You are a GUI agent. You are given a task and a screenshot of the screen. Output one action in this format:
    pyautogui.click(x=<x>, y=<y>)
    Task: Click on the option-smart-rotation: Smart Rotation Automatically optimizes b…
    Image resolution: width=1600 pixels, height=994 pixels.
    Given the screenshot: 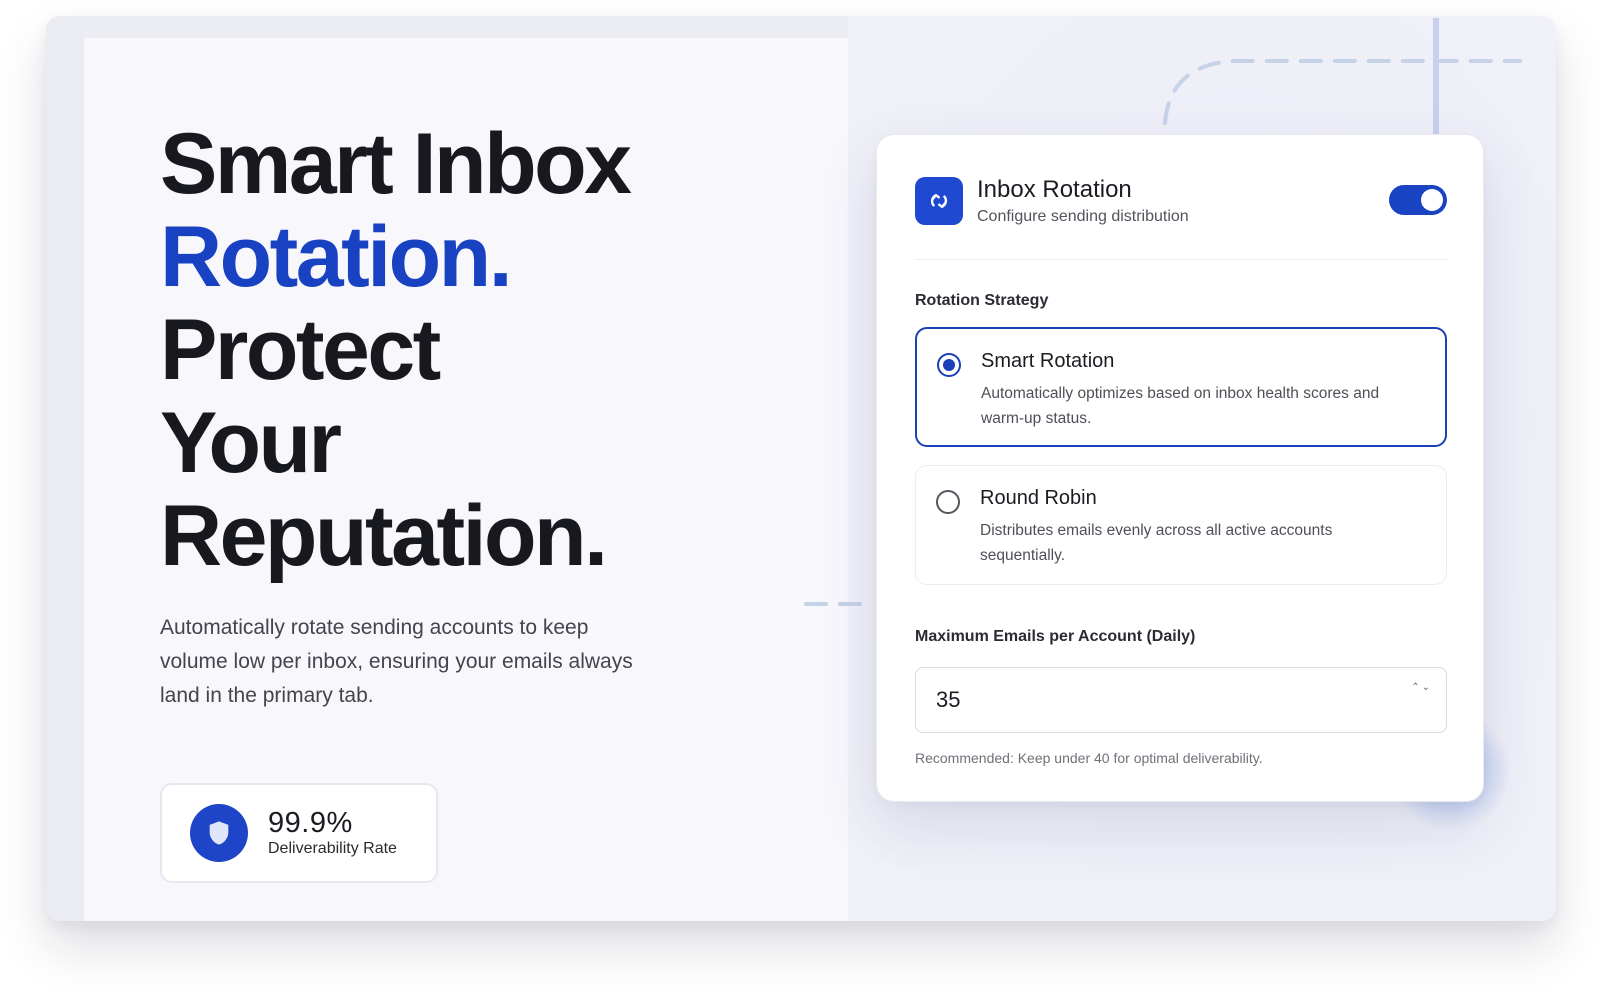 What is the action you would take?
    pyautogui.click(x=1181, y=387)
    